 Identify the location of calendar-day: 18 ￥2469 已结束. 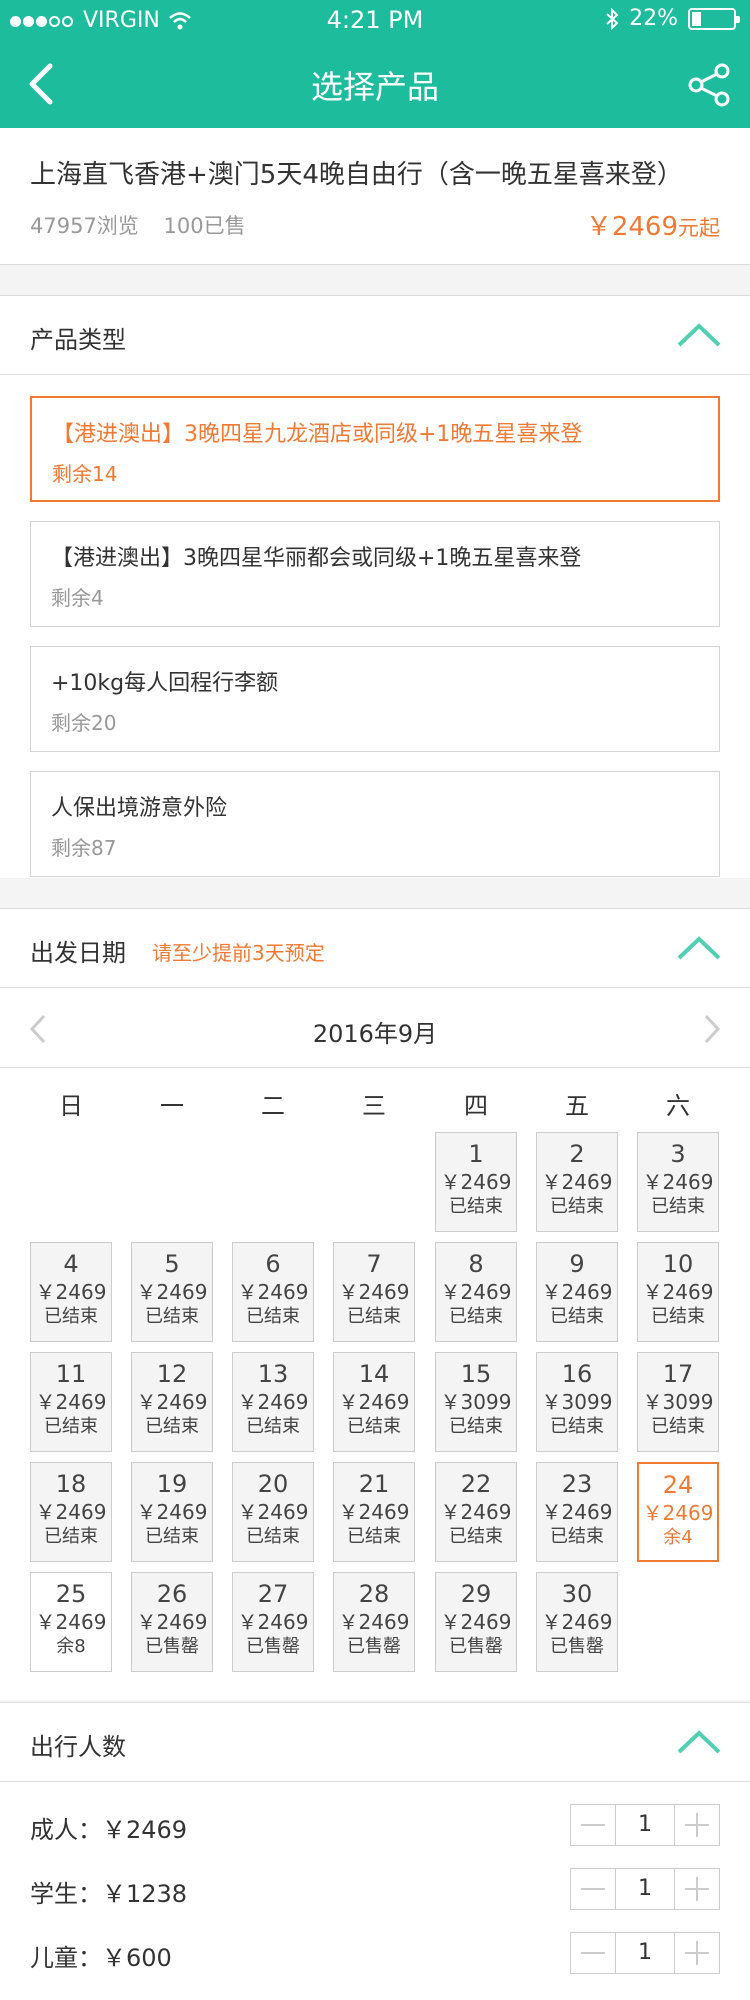
(71, 1512).